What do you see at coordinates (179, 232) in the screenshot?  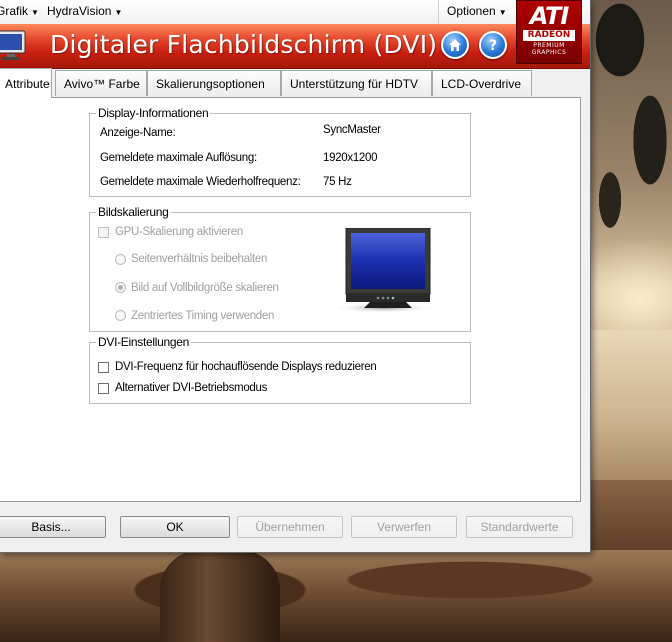 I see `gpu-scaling-label: GPU-Skalierung aktivieren` at bounding box center [179, 232].